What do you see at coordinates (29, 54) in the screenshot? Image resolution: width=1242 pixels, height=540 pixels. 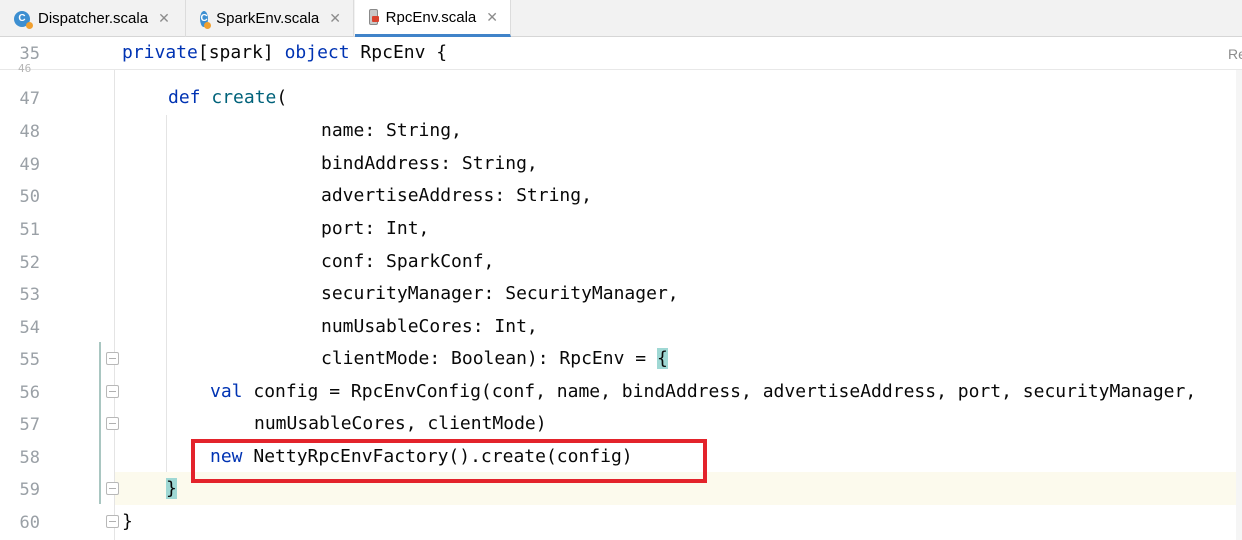 I see `line-number: 35` at bounding box center [29, 54].